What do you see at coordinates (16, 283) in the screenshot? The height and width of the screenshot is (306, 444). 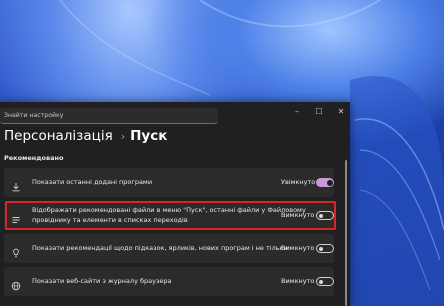 I see `globe-icon` at bounding box center [16, 283].